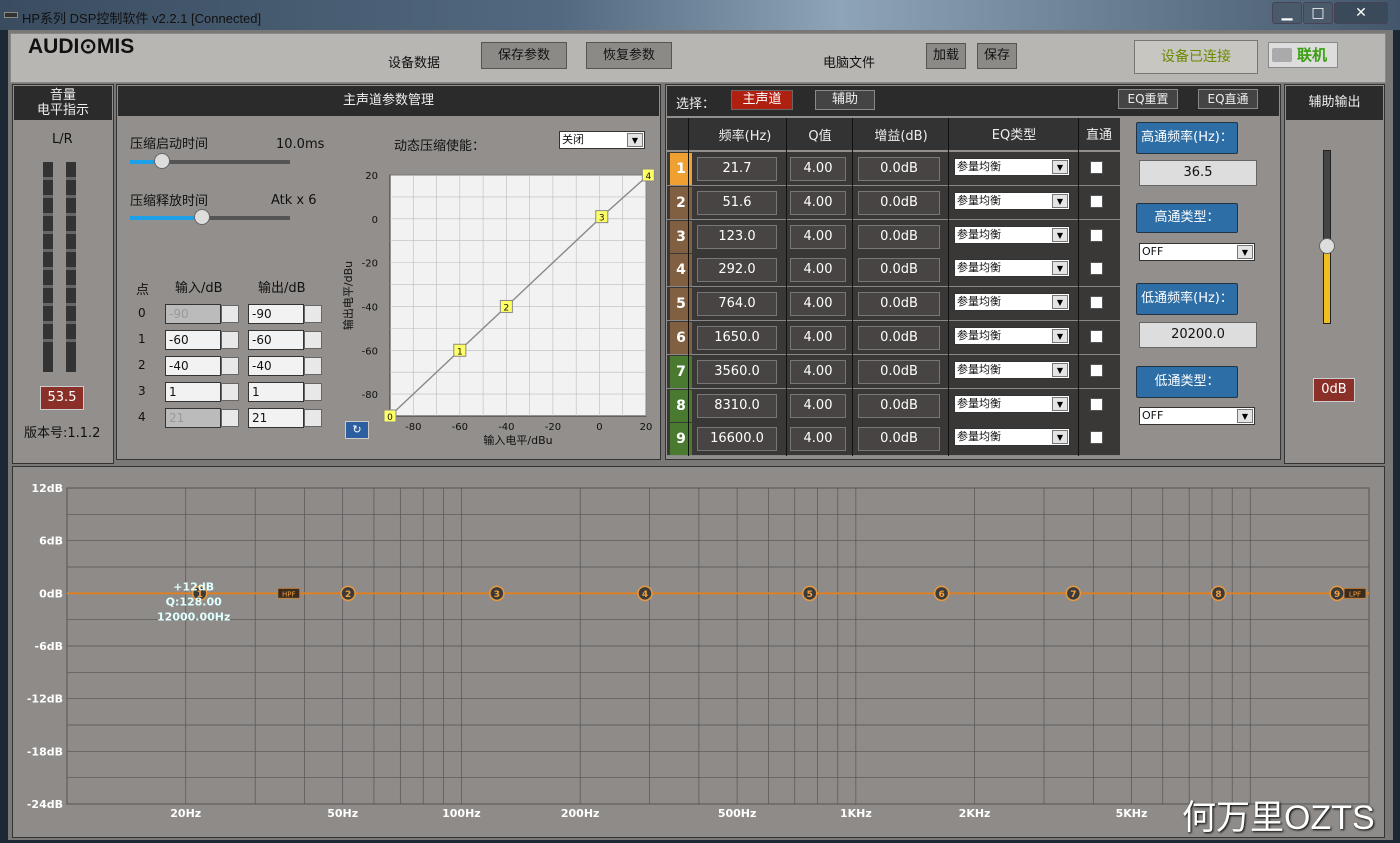  I want to click on point-output-field: 1, so click(276, 392).